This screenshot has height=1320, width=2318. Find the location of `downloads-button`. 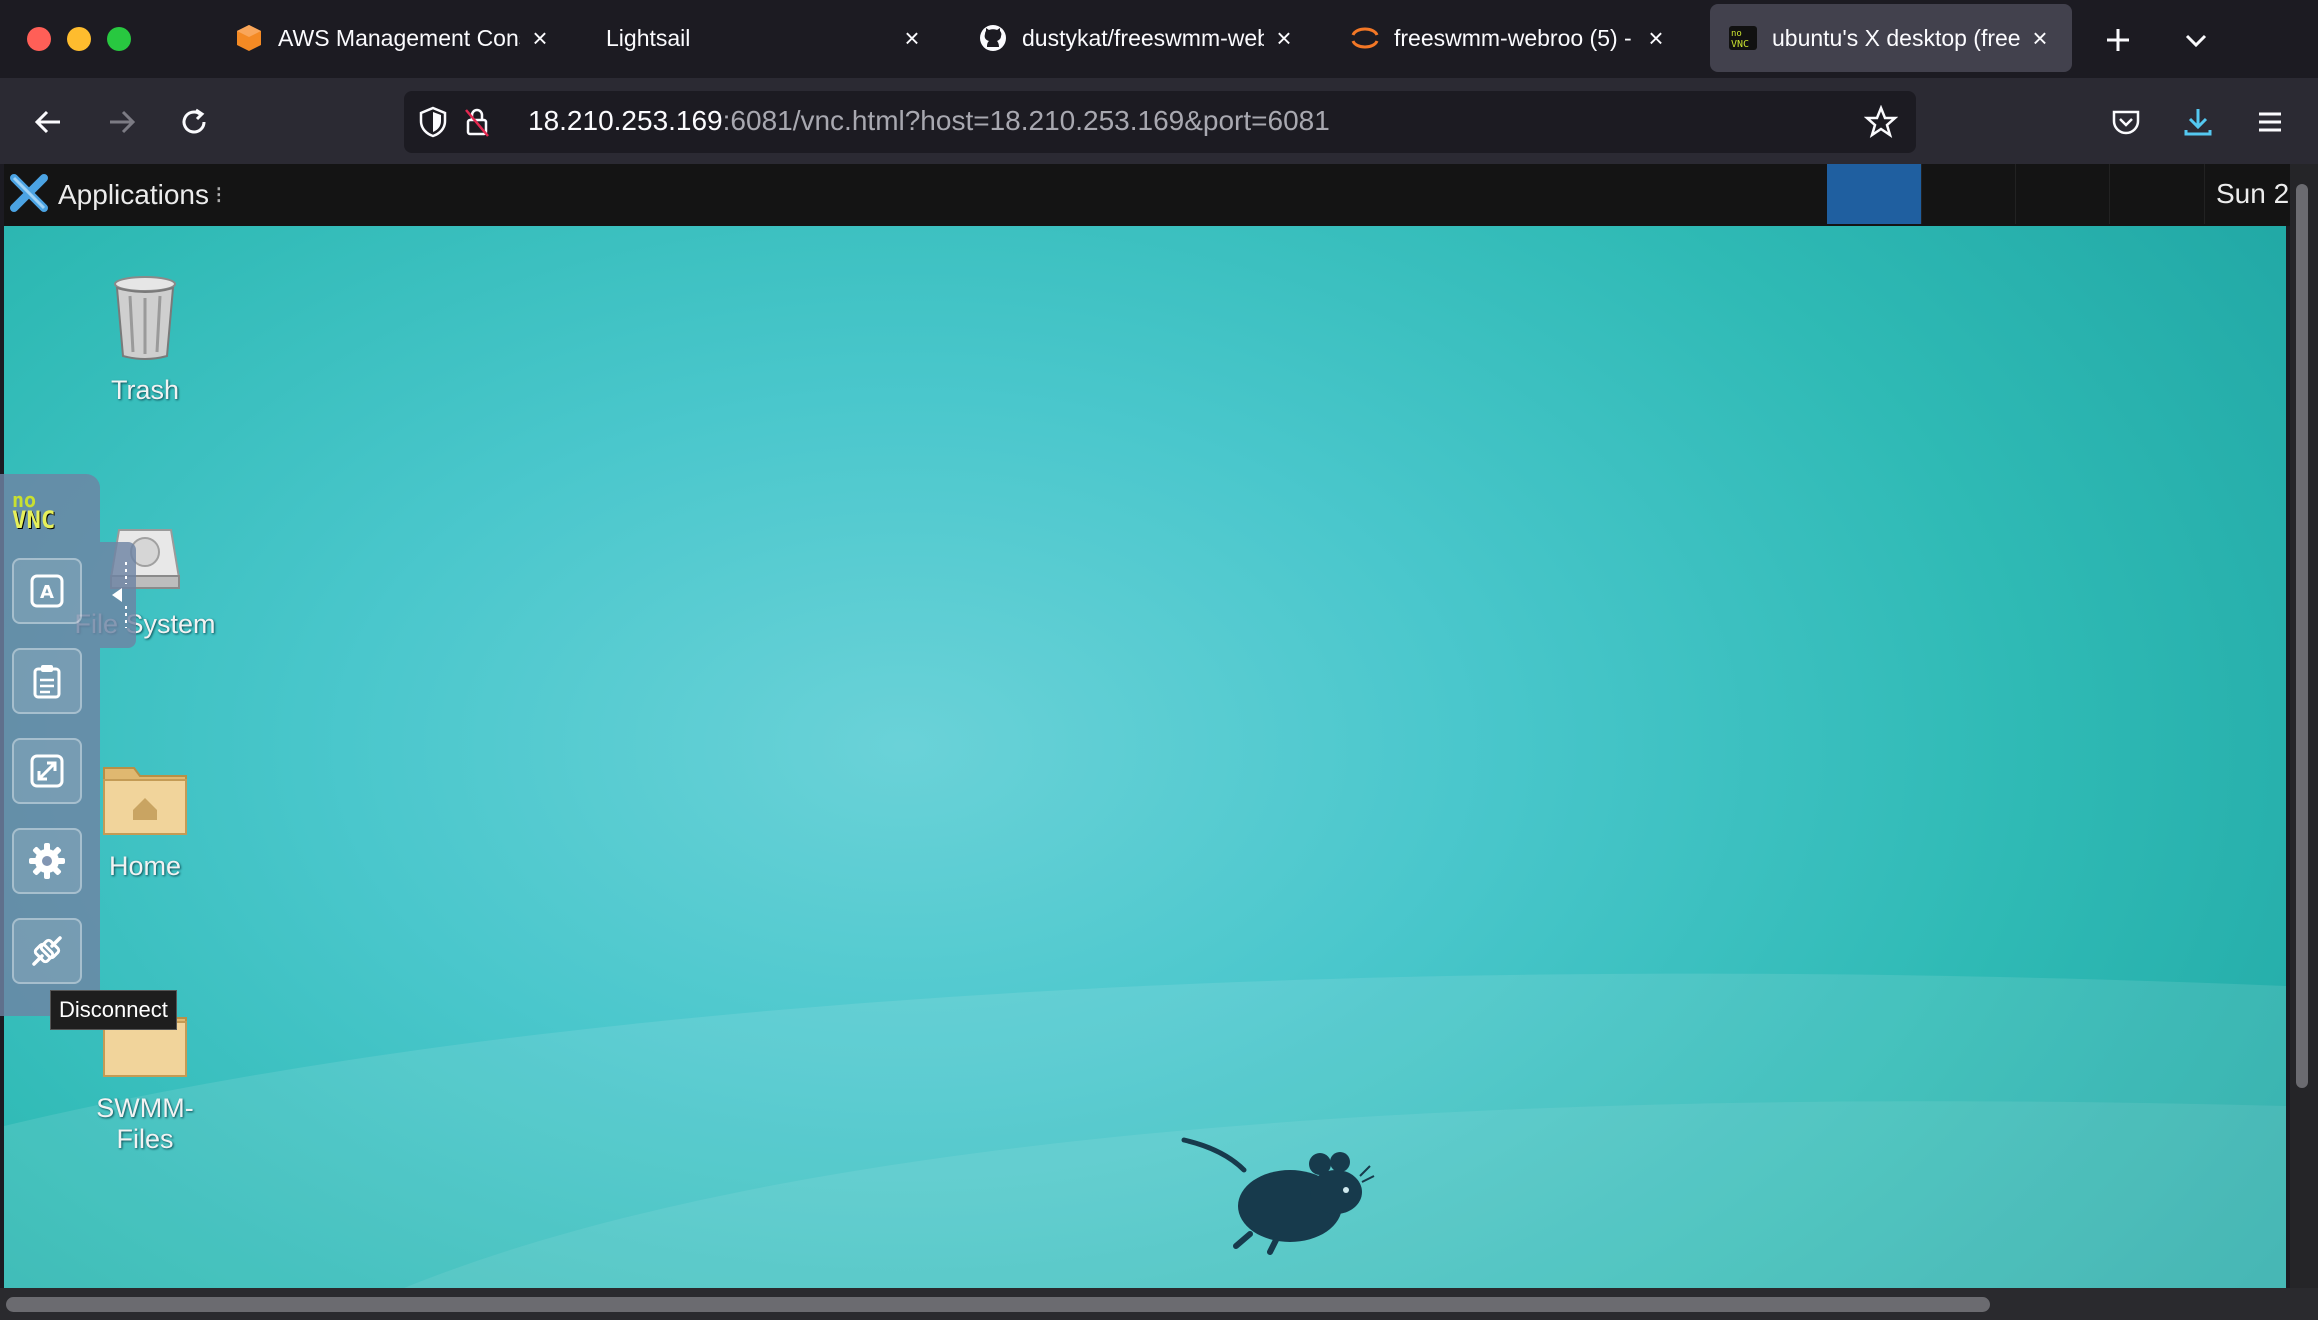

downloads-button is located at coordinates (2198, 122).